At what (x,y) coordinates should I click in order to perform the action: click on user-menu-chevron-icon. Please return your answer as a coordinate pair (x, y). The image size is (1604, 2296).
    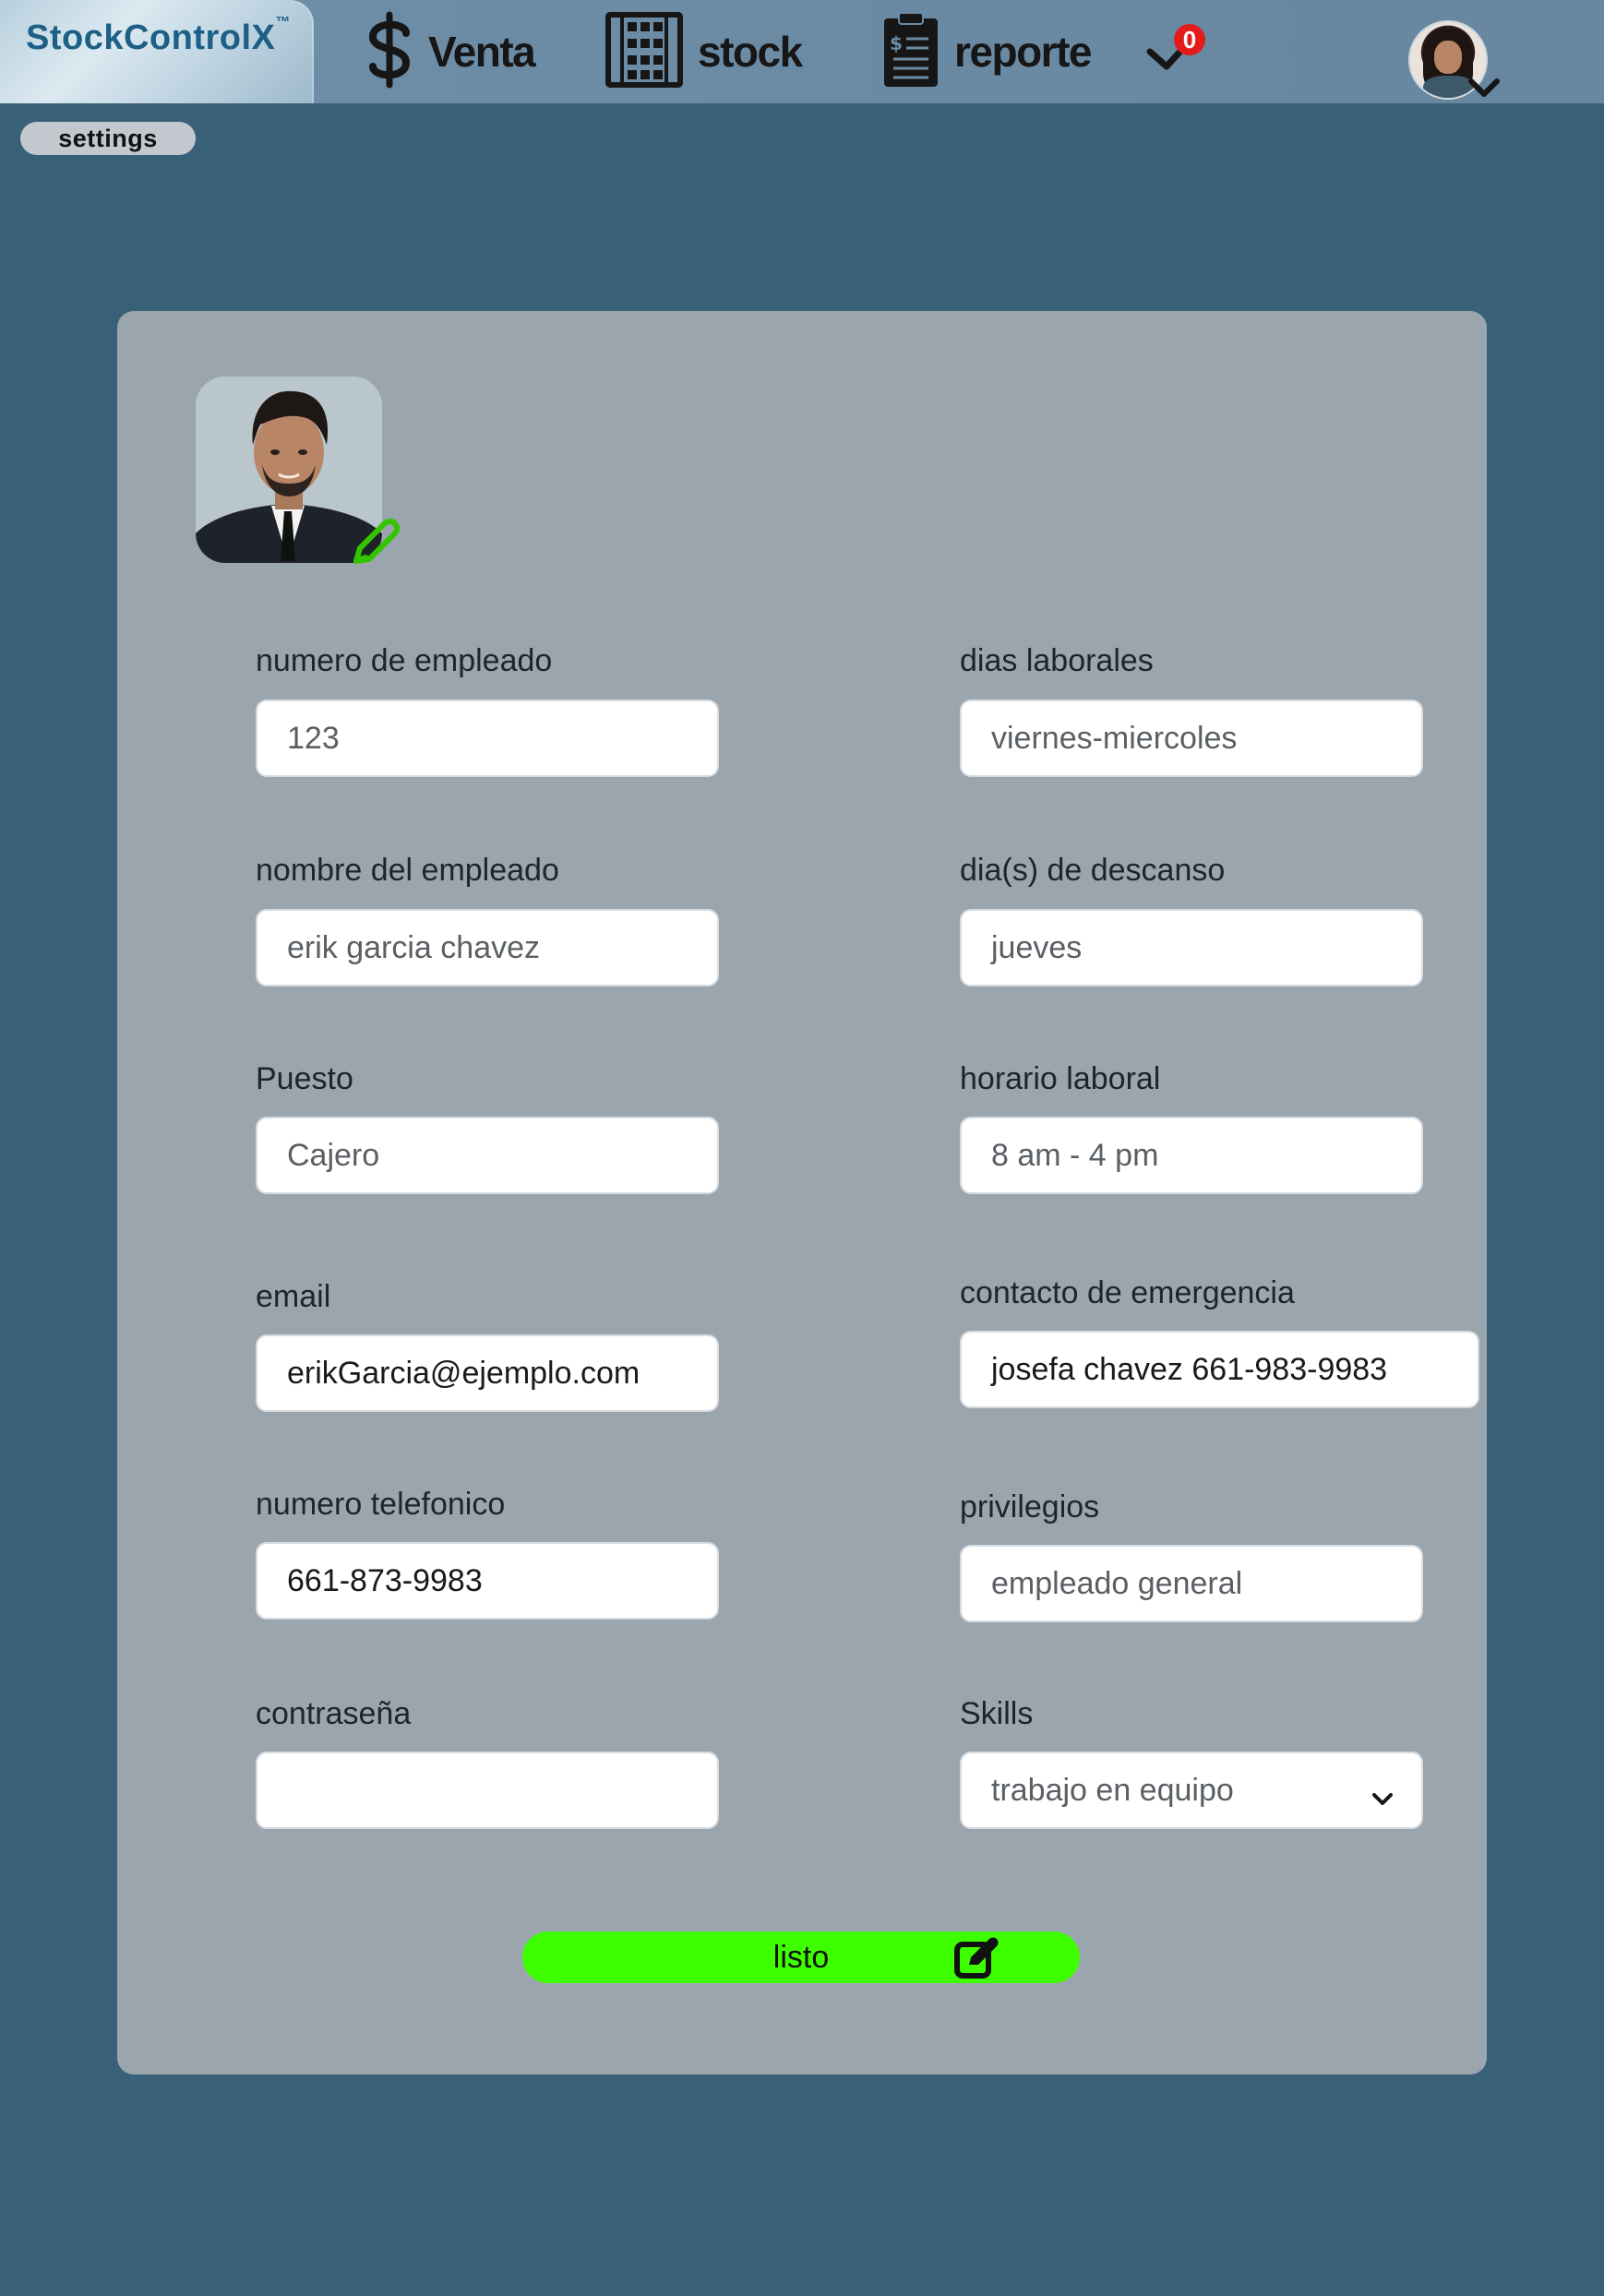
    Looking at the image, I should click on (1484, 90).